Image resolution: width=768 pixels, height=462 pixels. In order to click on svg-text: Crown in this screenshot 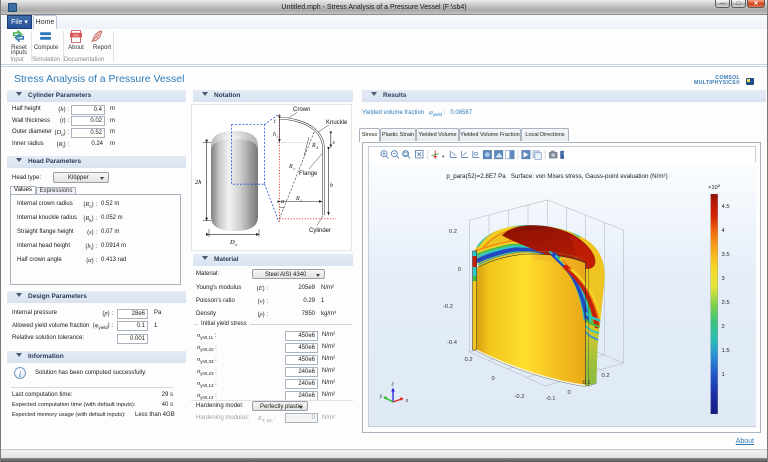, I will do `click(301, 110)`.